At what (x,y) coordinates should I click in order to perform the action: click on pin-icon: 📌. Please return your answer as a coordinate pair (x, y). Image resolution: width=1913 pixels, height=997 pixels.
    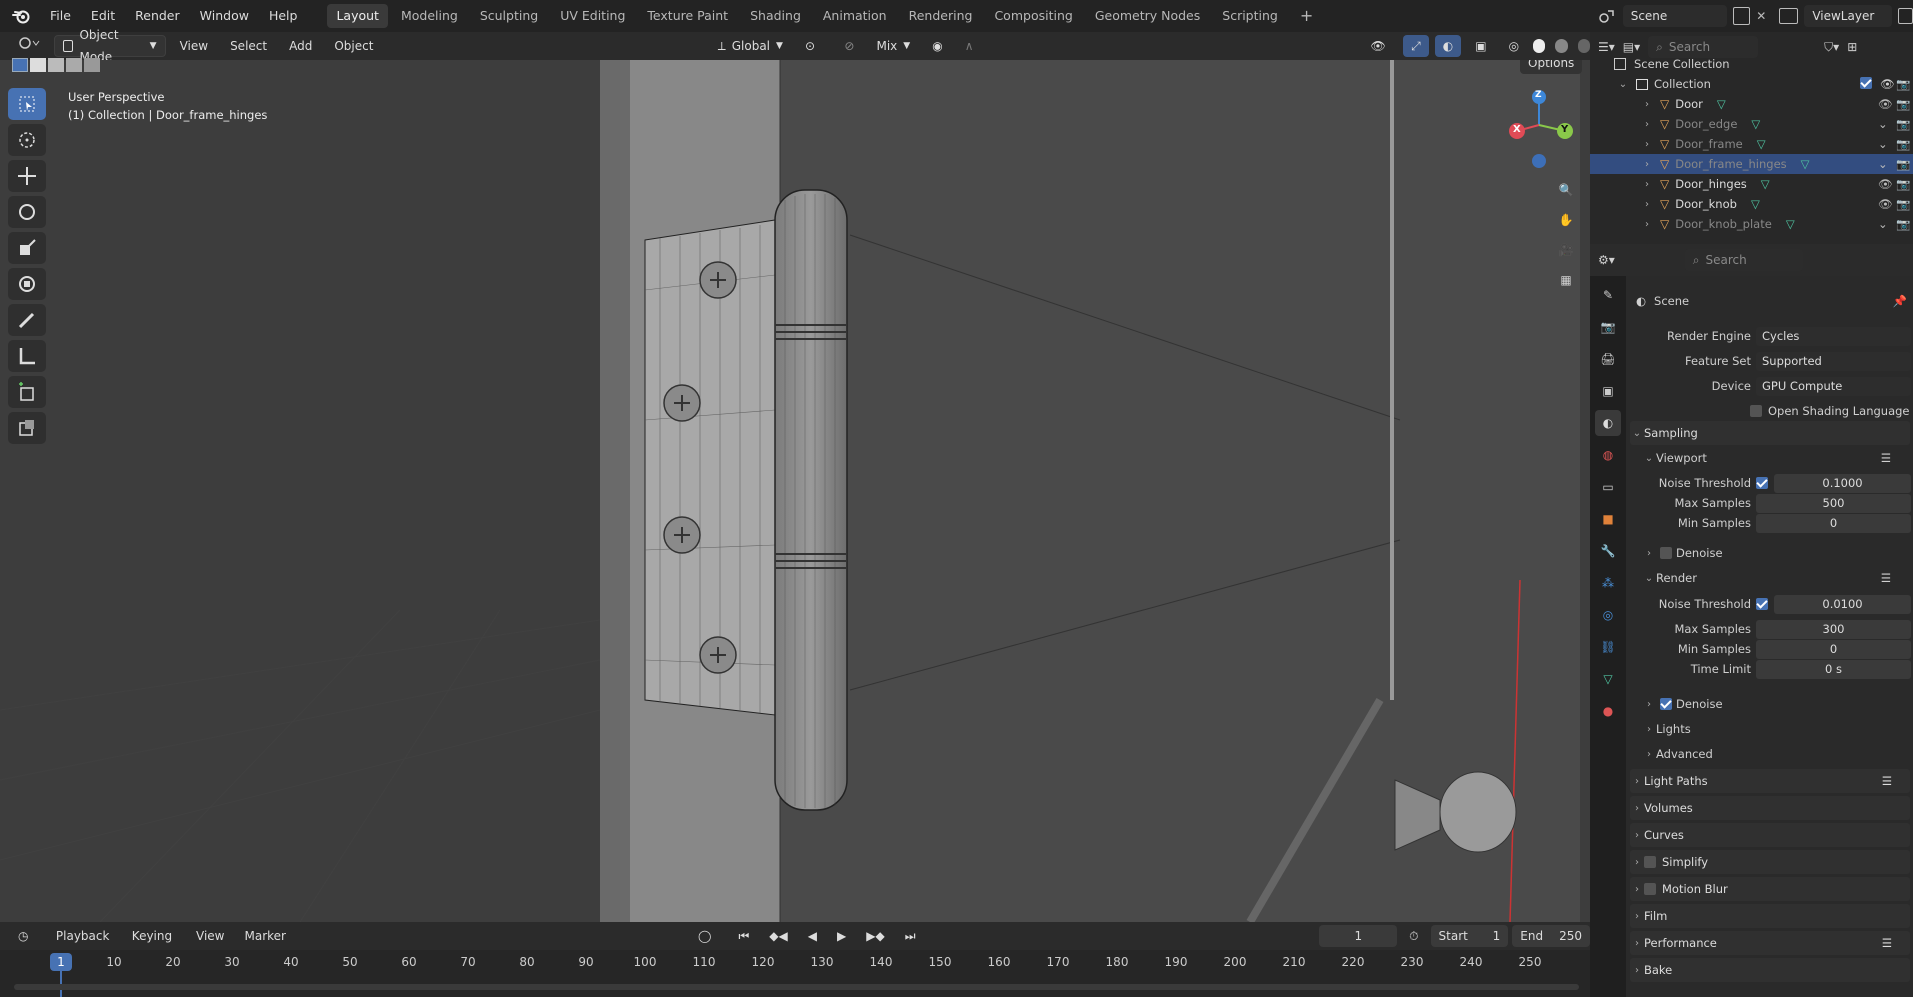
    Looking at the image, I should click on (1900, 301).